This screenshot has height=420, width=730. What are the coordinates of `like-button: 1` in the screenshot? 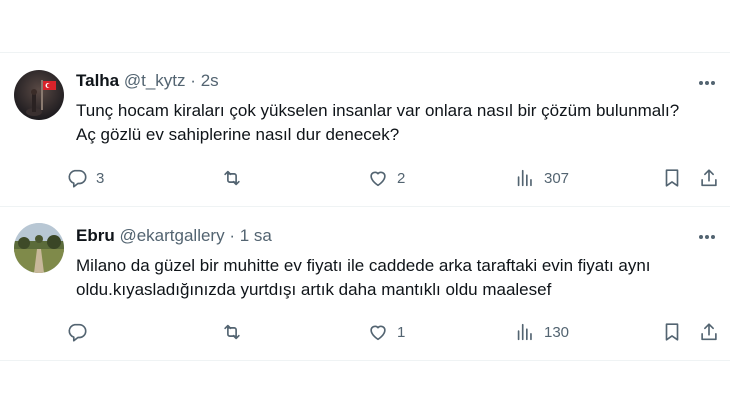 It's located at (386, 332).